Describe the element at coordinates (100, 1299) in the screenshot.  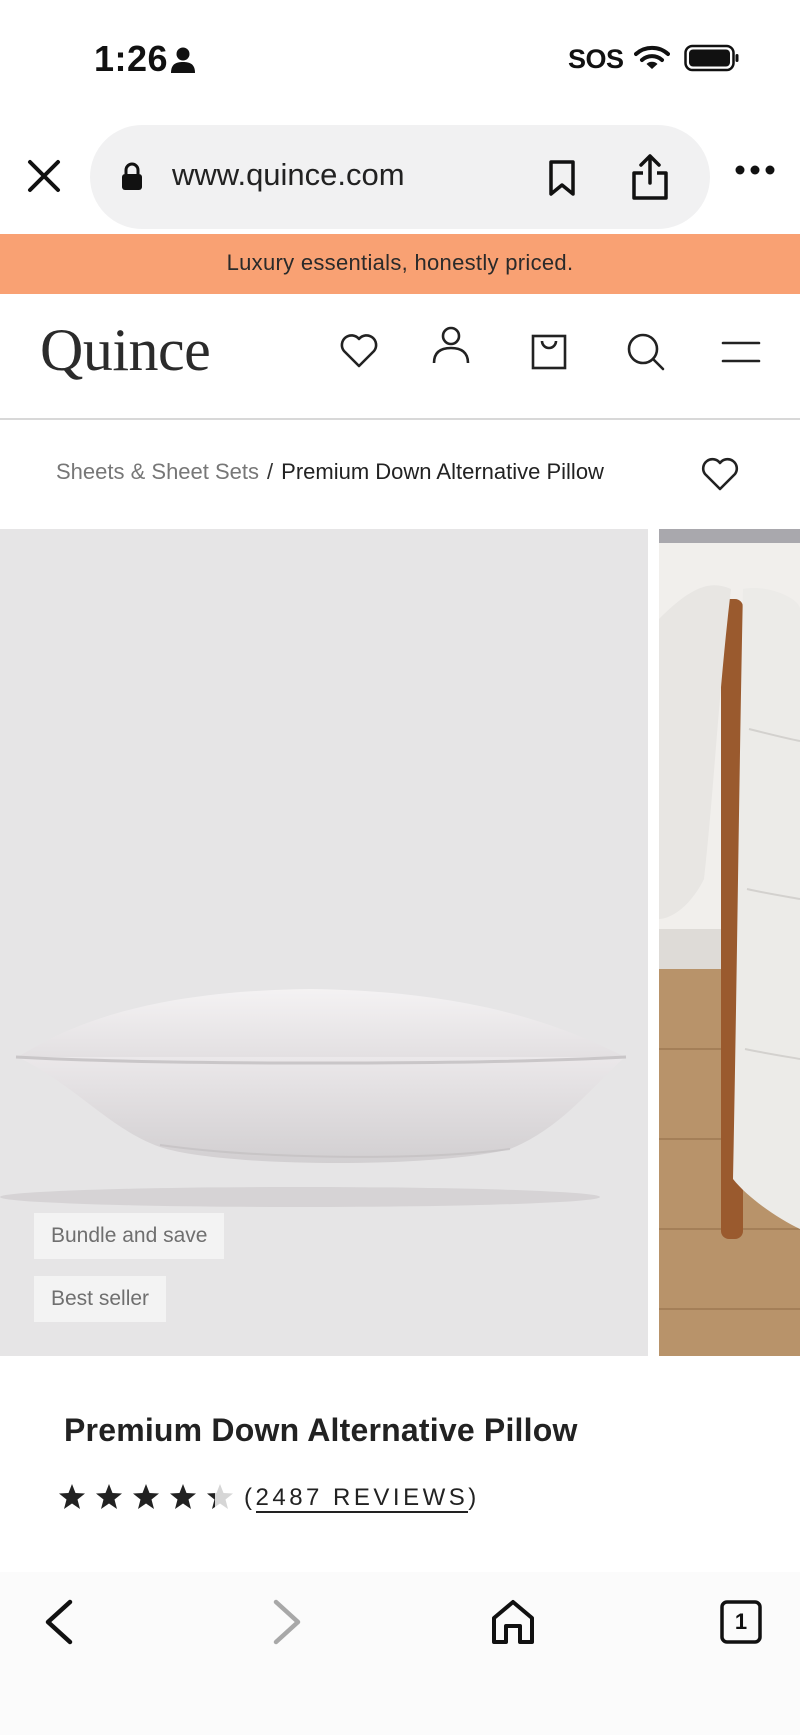
I see `badge-best-seller: Best seller` at that location.